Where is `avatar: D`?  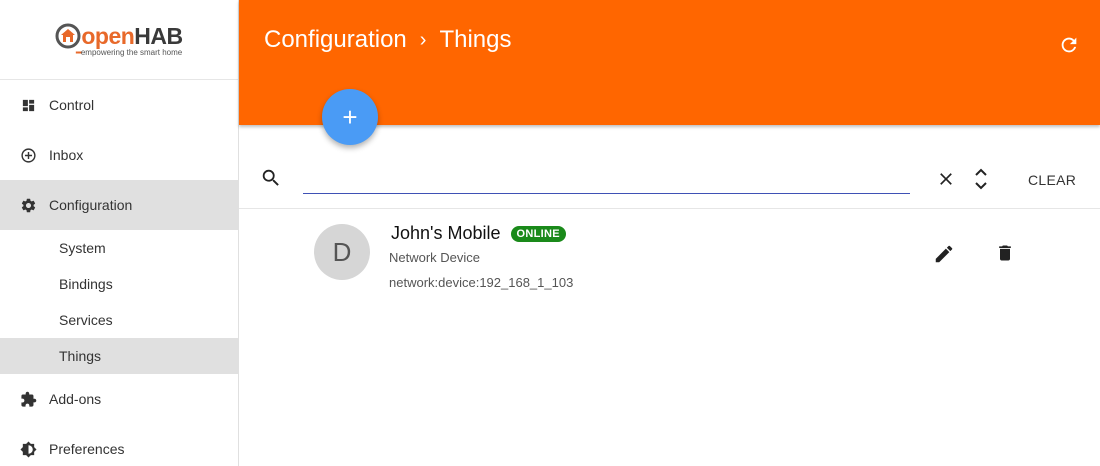 avatar: D is located at coordinates (342, 252).